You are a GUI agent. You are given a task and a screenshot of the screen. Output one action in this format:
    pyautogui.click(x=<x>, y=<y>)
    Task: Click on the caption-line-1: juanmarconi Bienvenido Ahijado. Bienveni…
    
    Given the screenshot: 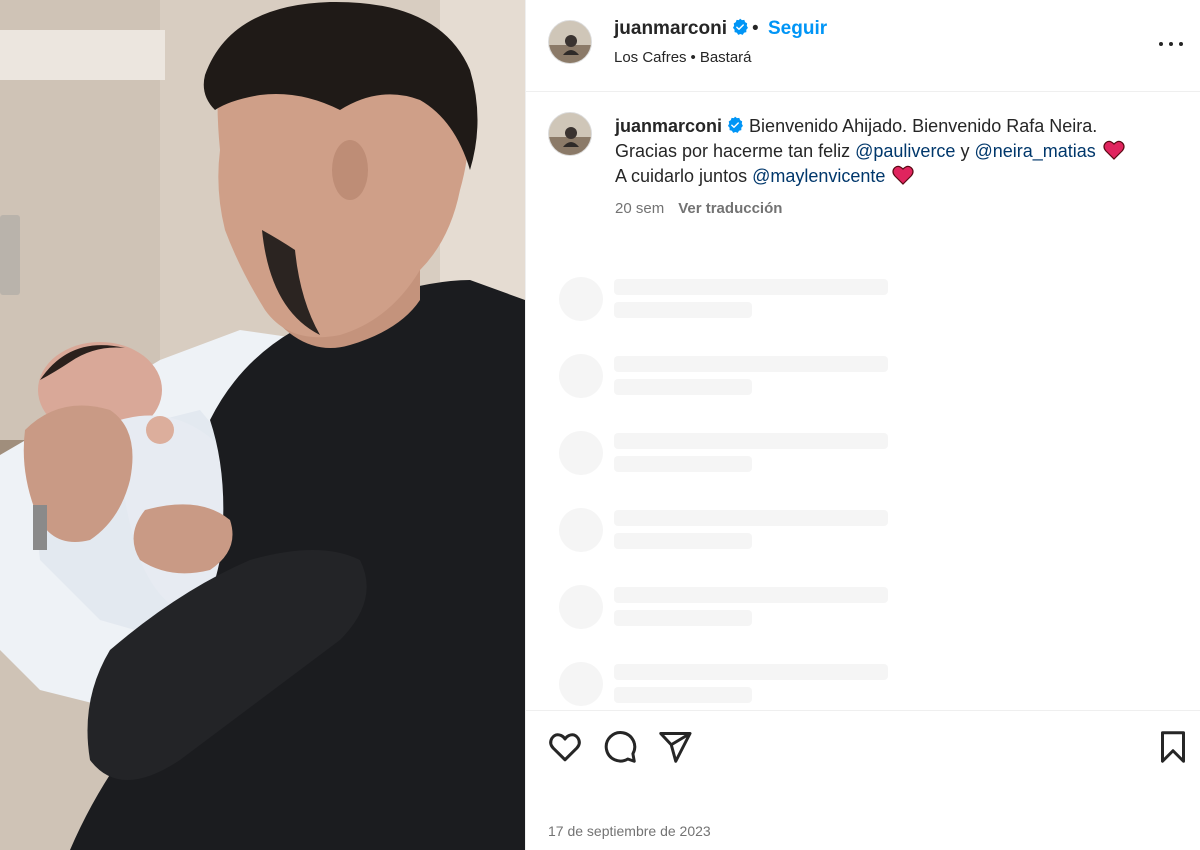 What is the action you would take?
    pyautogui.click(x=895, y=126)
    